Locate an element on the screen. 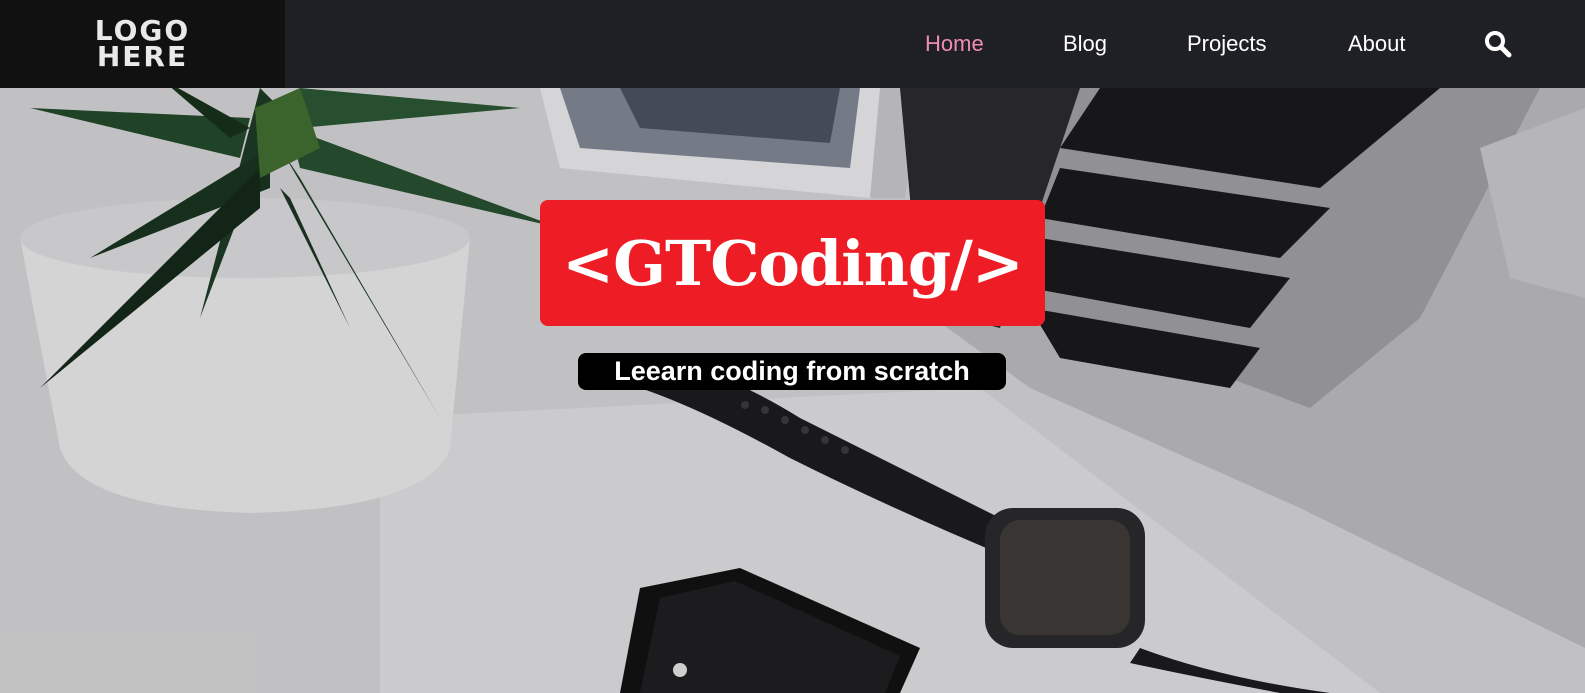  nav-blog-link: Blog is located at coordinates (1085, 44).